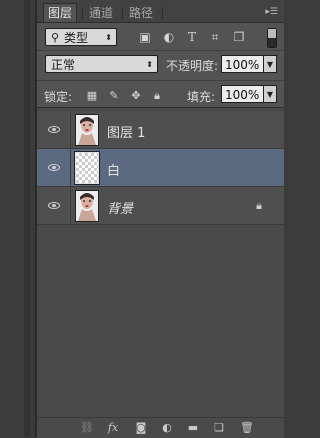 Image resolution: width=320 pixels, height=438 pixels. What do you see at coordinates (113, 169) in the screenshot?
I see `layer-name: 白` at bounding box center [113, 169].